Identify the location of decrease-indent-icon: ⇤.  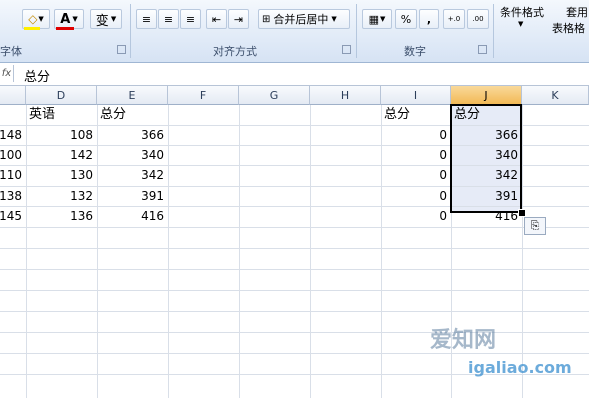
(216, 19).